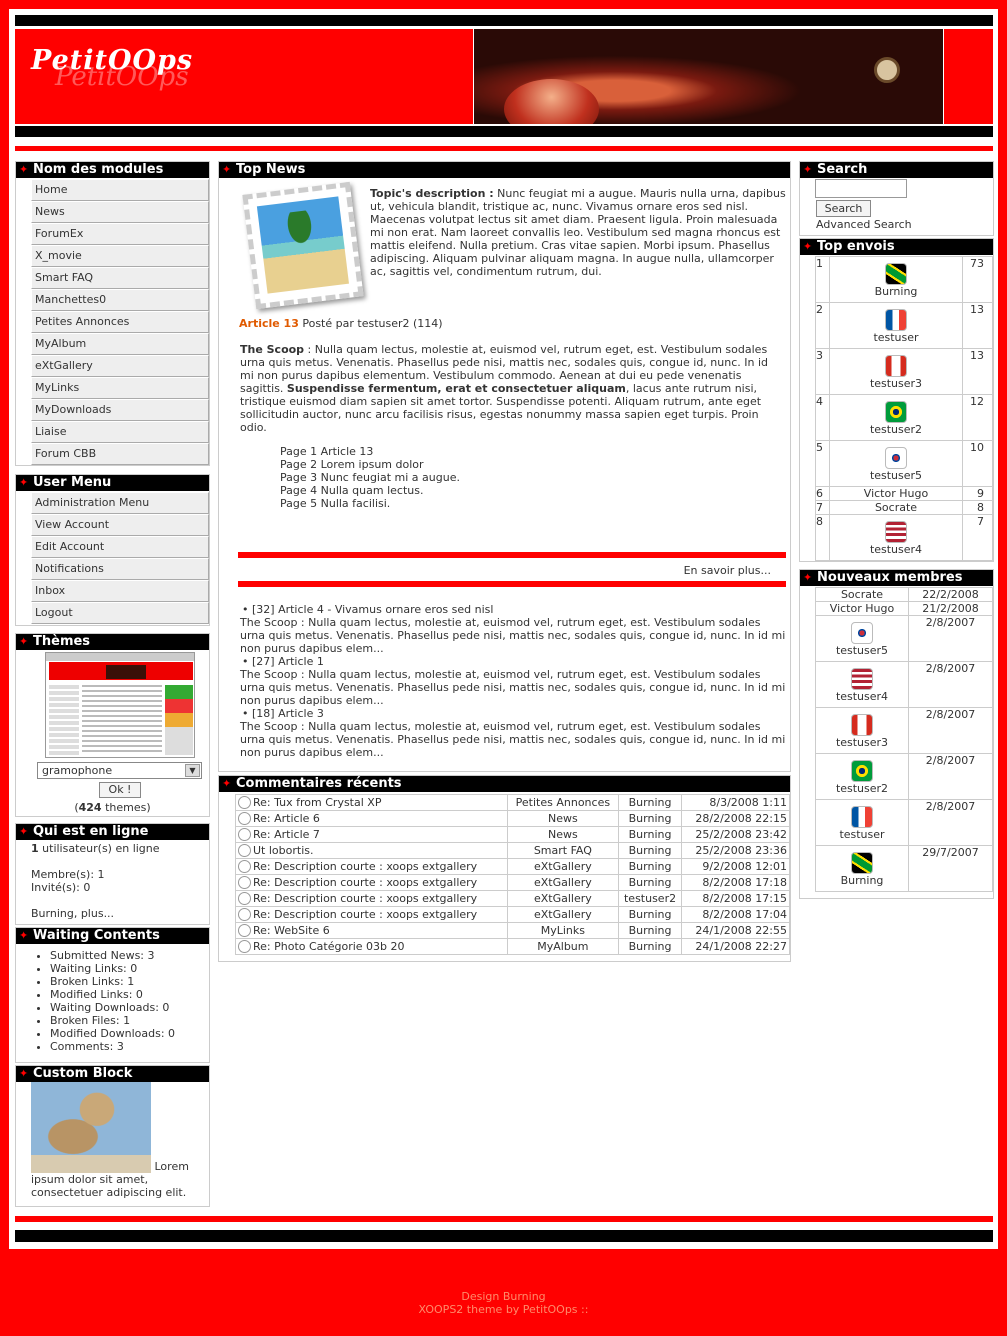 This screenshot has height=1336, width=1007. Describe the element at coordinates (370, 451) in the screenshot. I see `article-page-link: Page 1 Article 13` at that location.